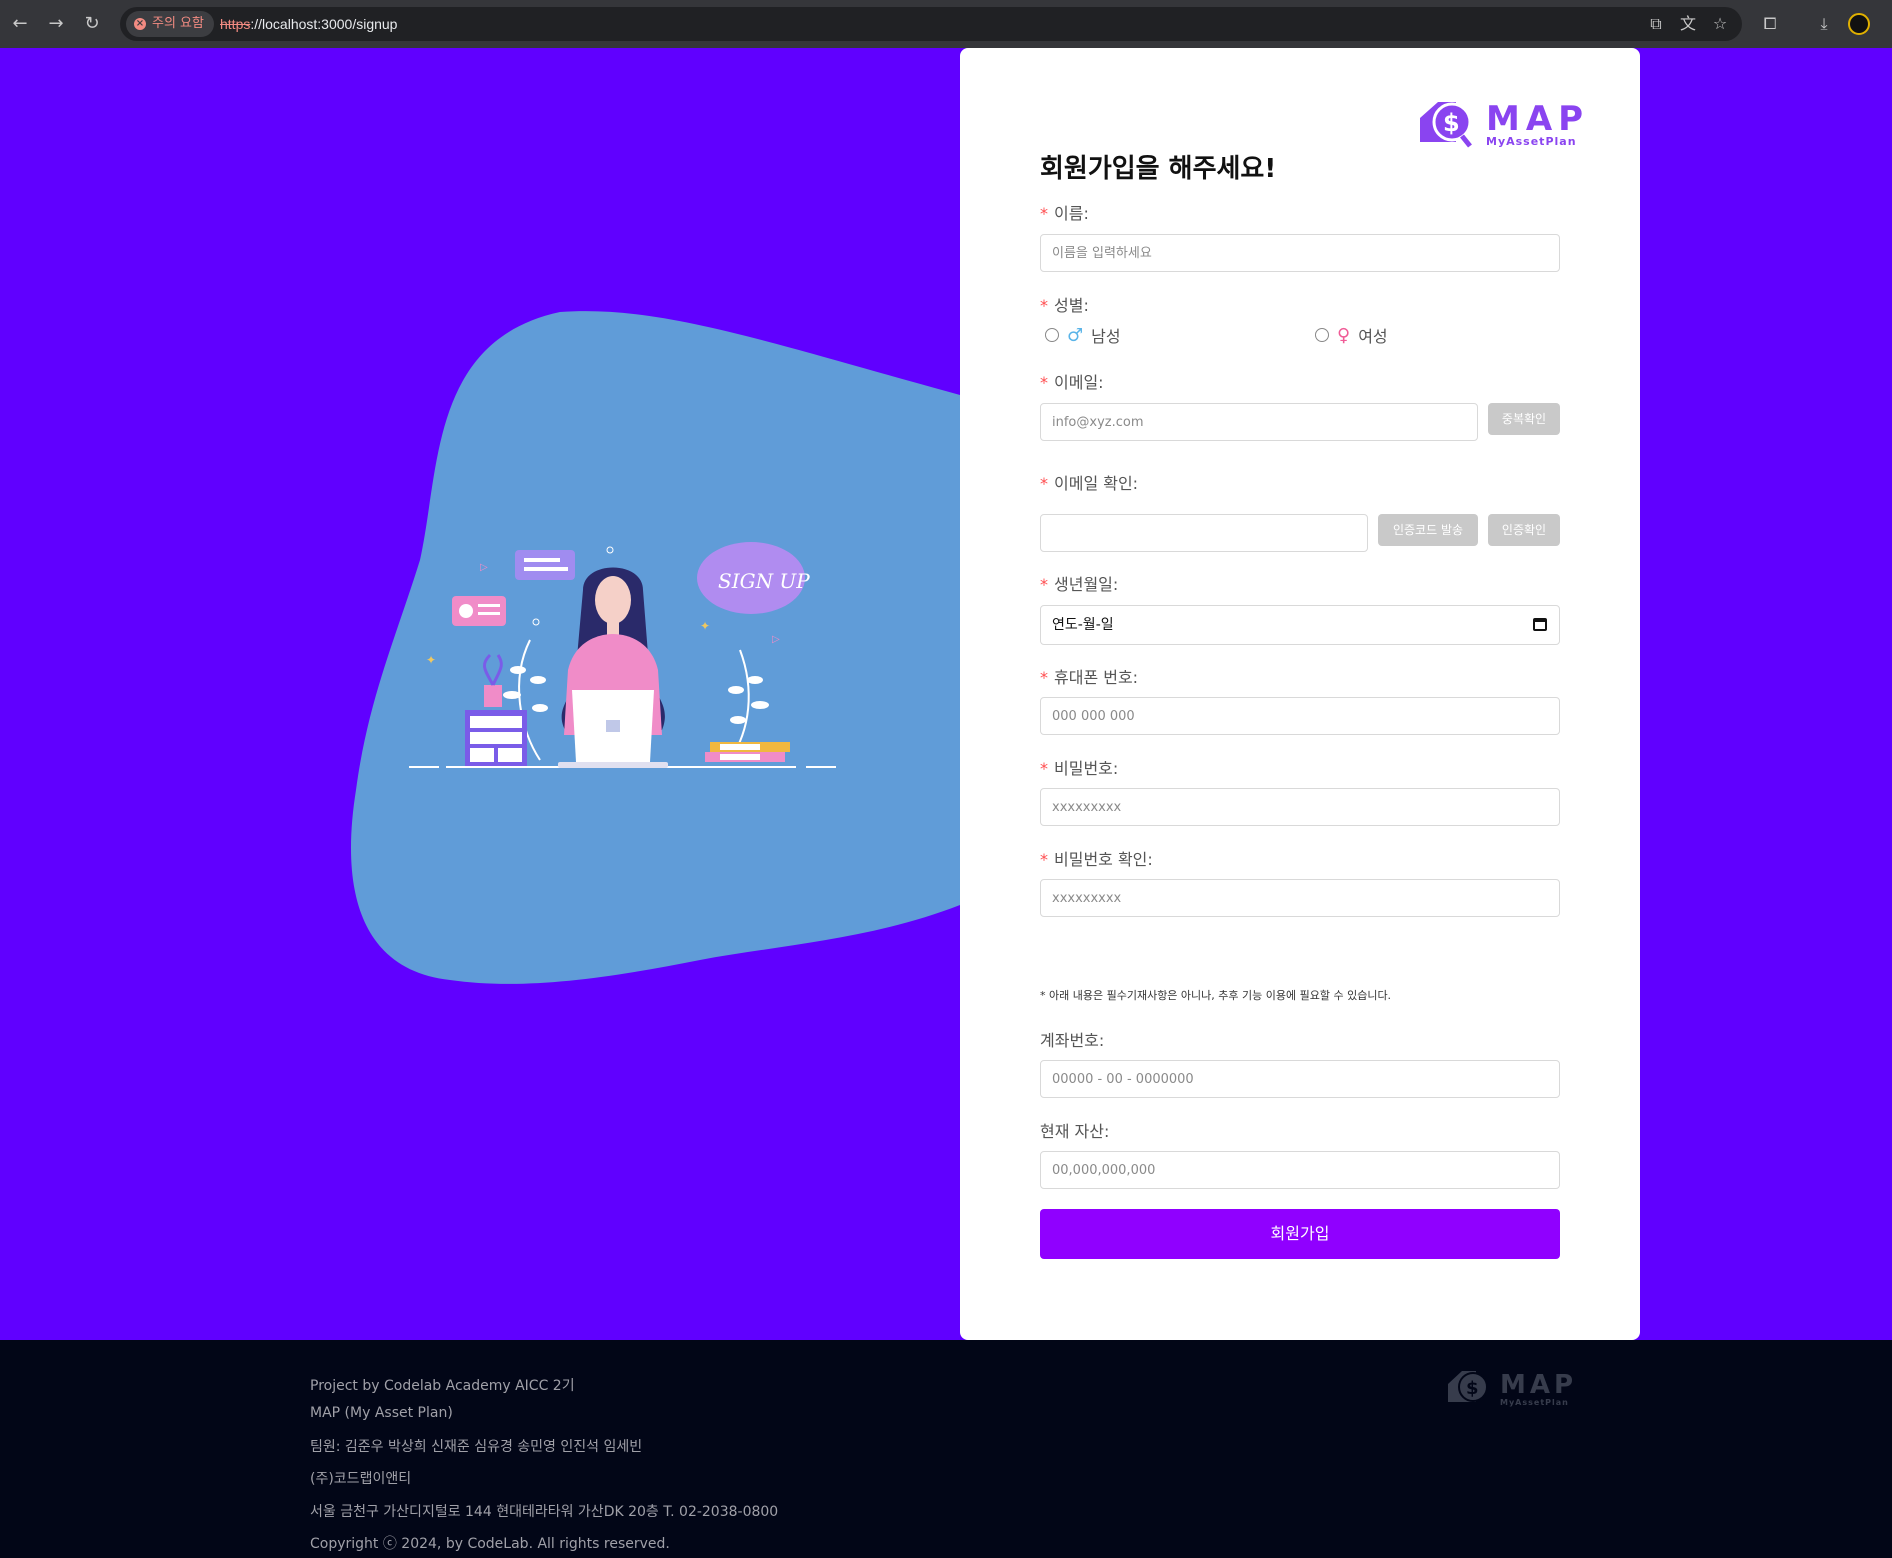 Image resolution: width=1892 pixels, height=1558 pixels. I want to click on email-input, so click(1259, 422).